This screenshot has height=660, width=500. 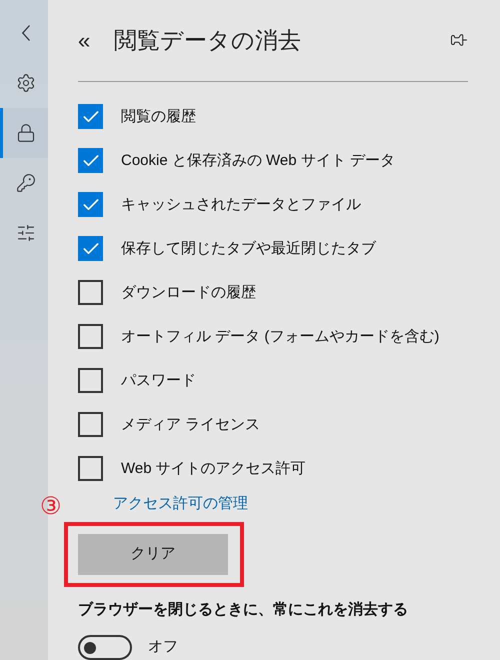 What do you see at coordinates (90, 648) in the screenshot?
I see `toggle-knob` at bounding box center [90, 648].